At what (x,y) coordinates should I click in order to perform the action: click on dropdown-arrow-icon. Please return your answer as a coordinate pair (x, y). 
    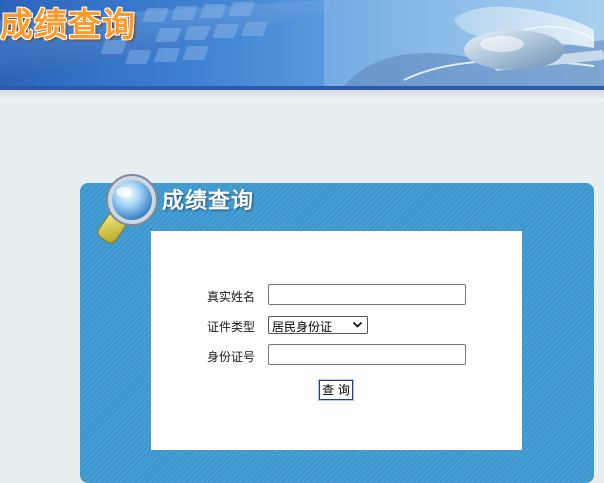
    Looking at the image, I should click on (357, 324).